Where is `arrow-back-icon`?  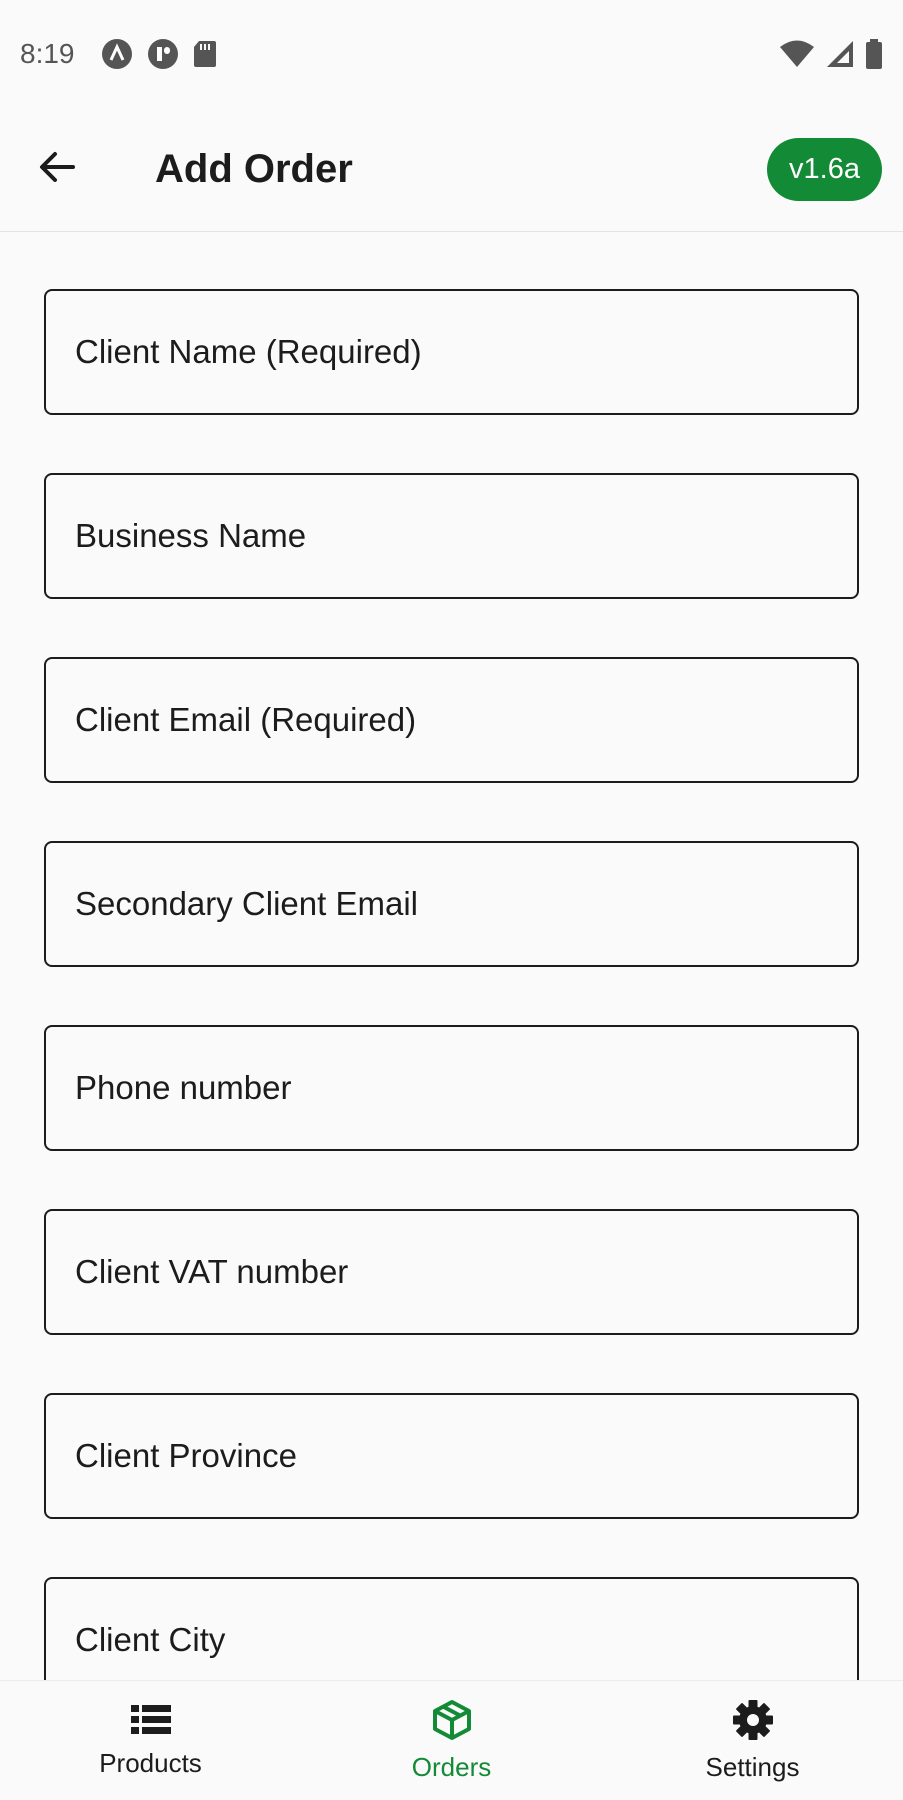 arrow-back-icon is located at coordinates (57, 169).